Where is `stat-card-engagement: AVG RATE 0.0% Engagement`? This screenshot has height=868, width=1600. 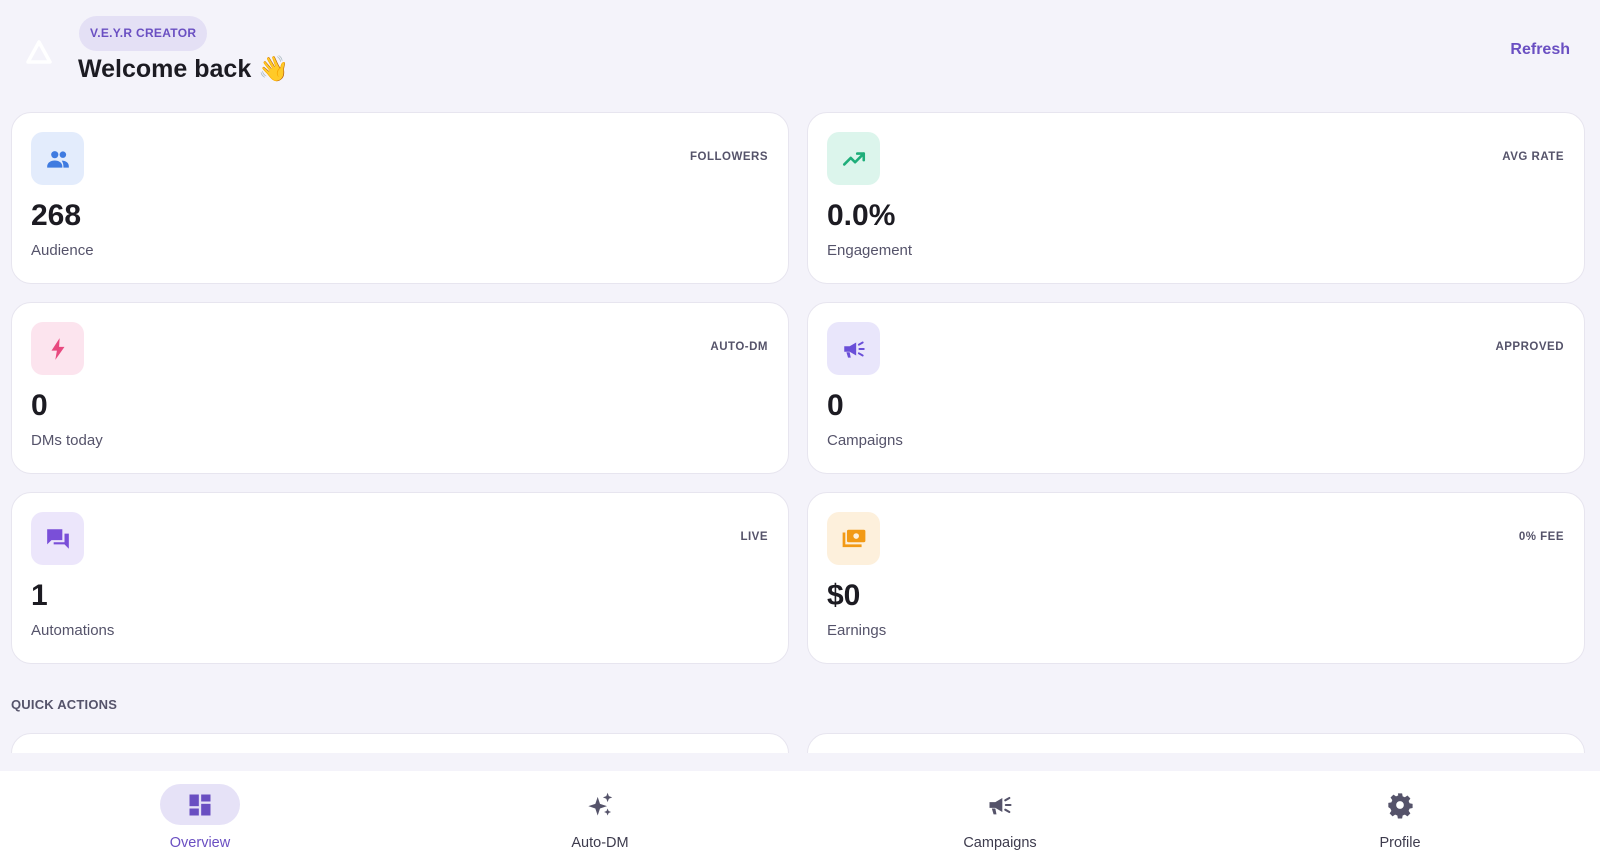
stat-card-engagement: AVG RATE 0.0% Engagement is located at coordinates (1196, 198).